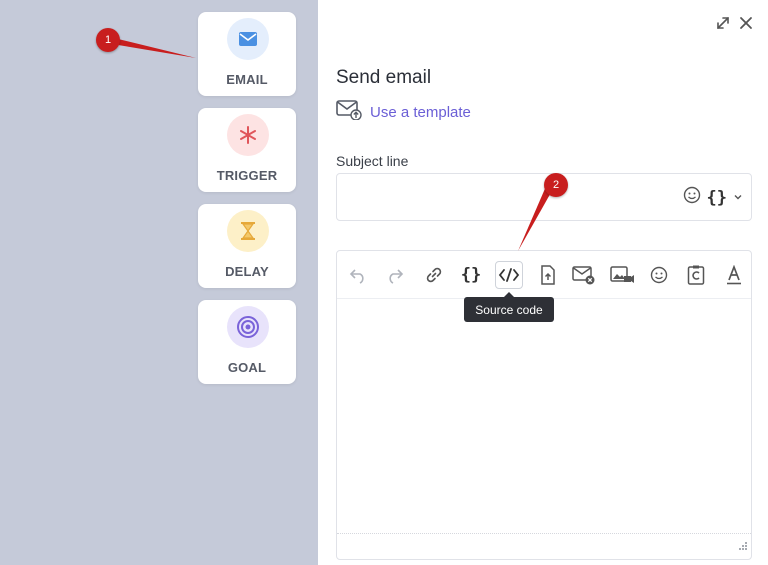  Describe the element at coordinates (556, 185) in the screenshot. I see `annotation-marker-2: 2` at that location.